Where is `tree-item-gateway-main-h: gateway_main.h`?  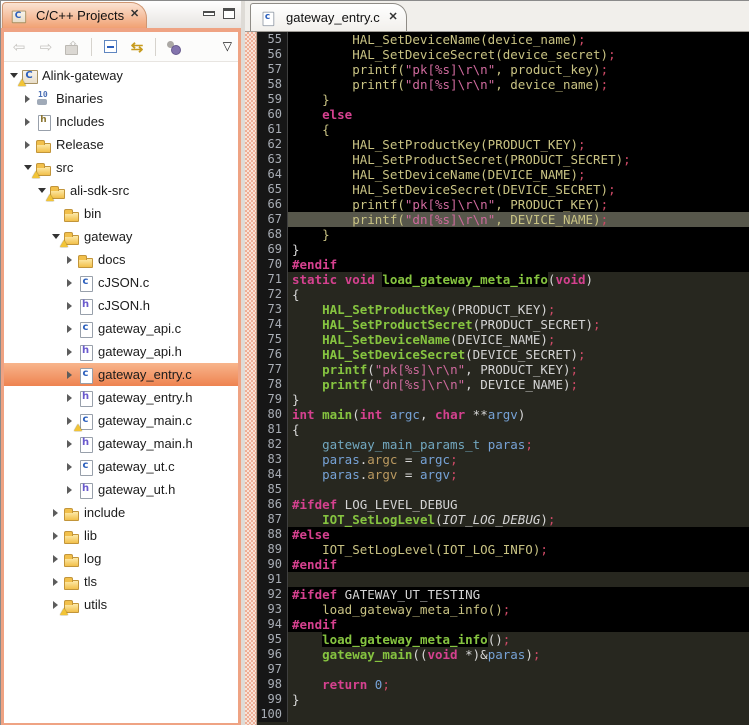 tree-item-gateway-main-h: gateway_main.h is located at coordinates (121, 443).